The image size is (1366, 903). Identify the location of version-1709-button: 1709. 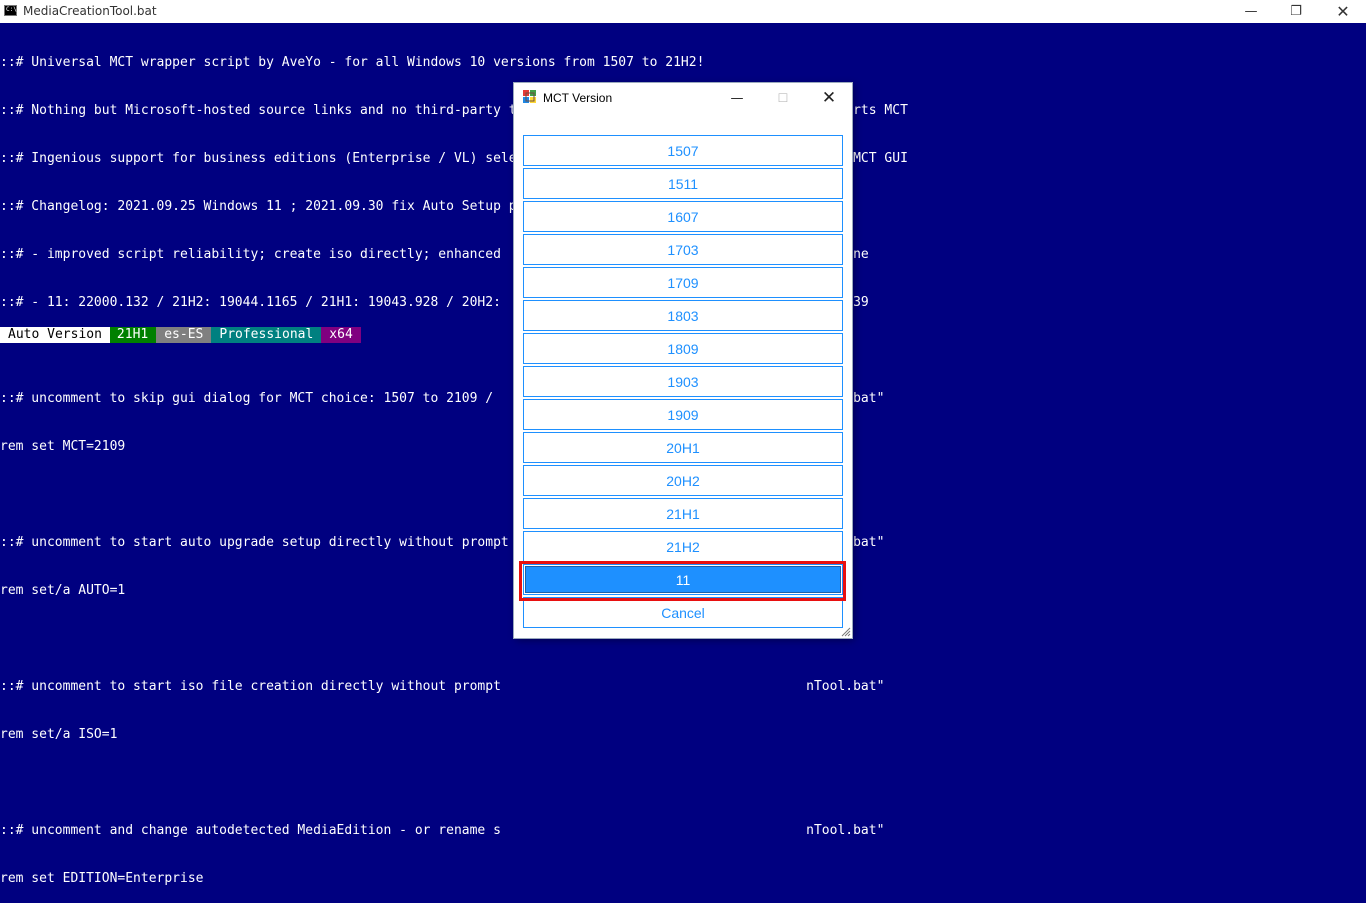
(683, 282).